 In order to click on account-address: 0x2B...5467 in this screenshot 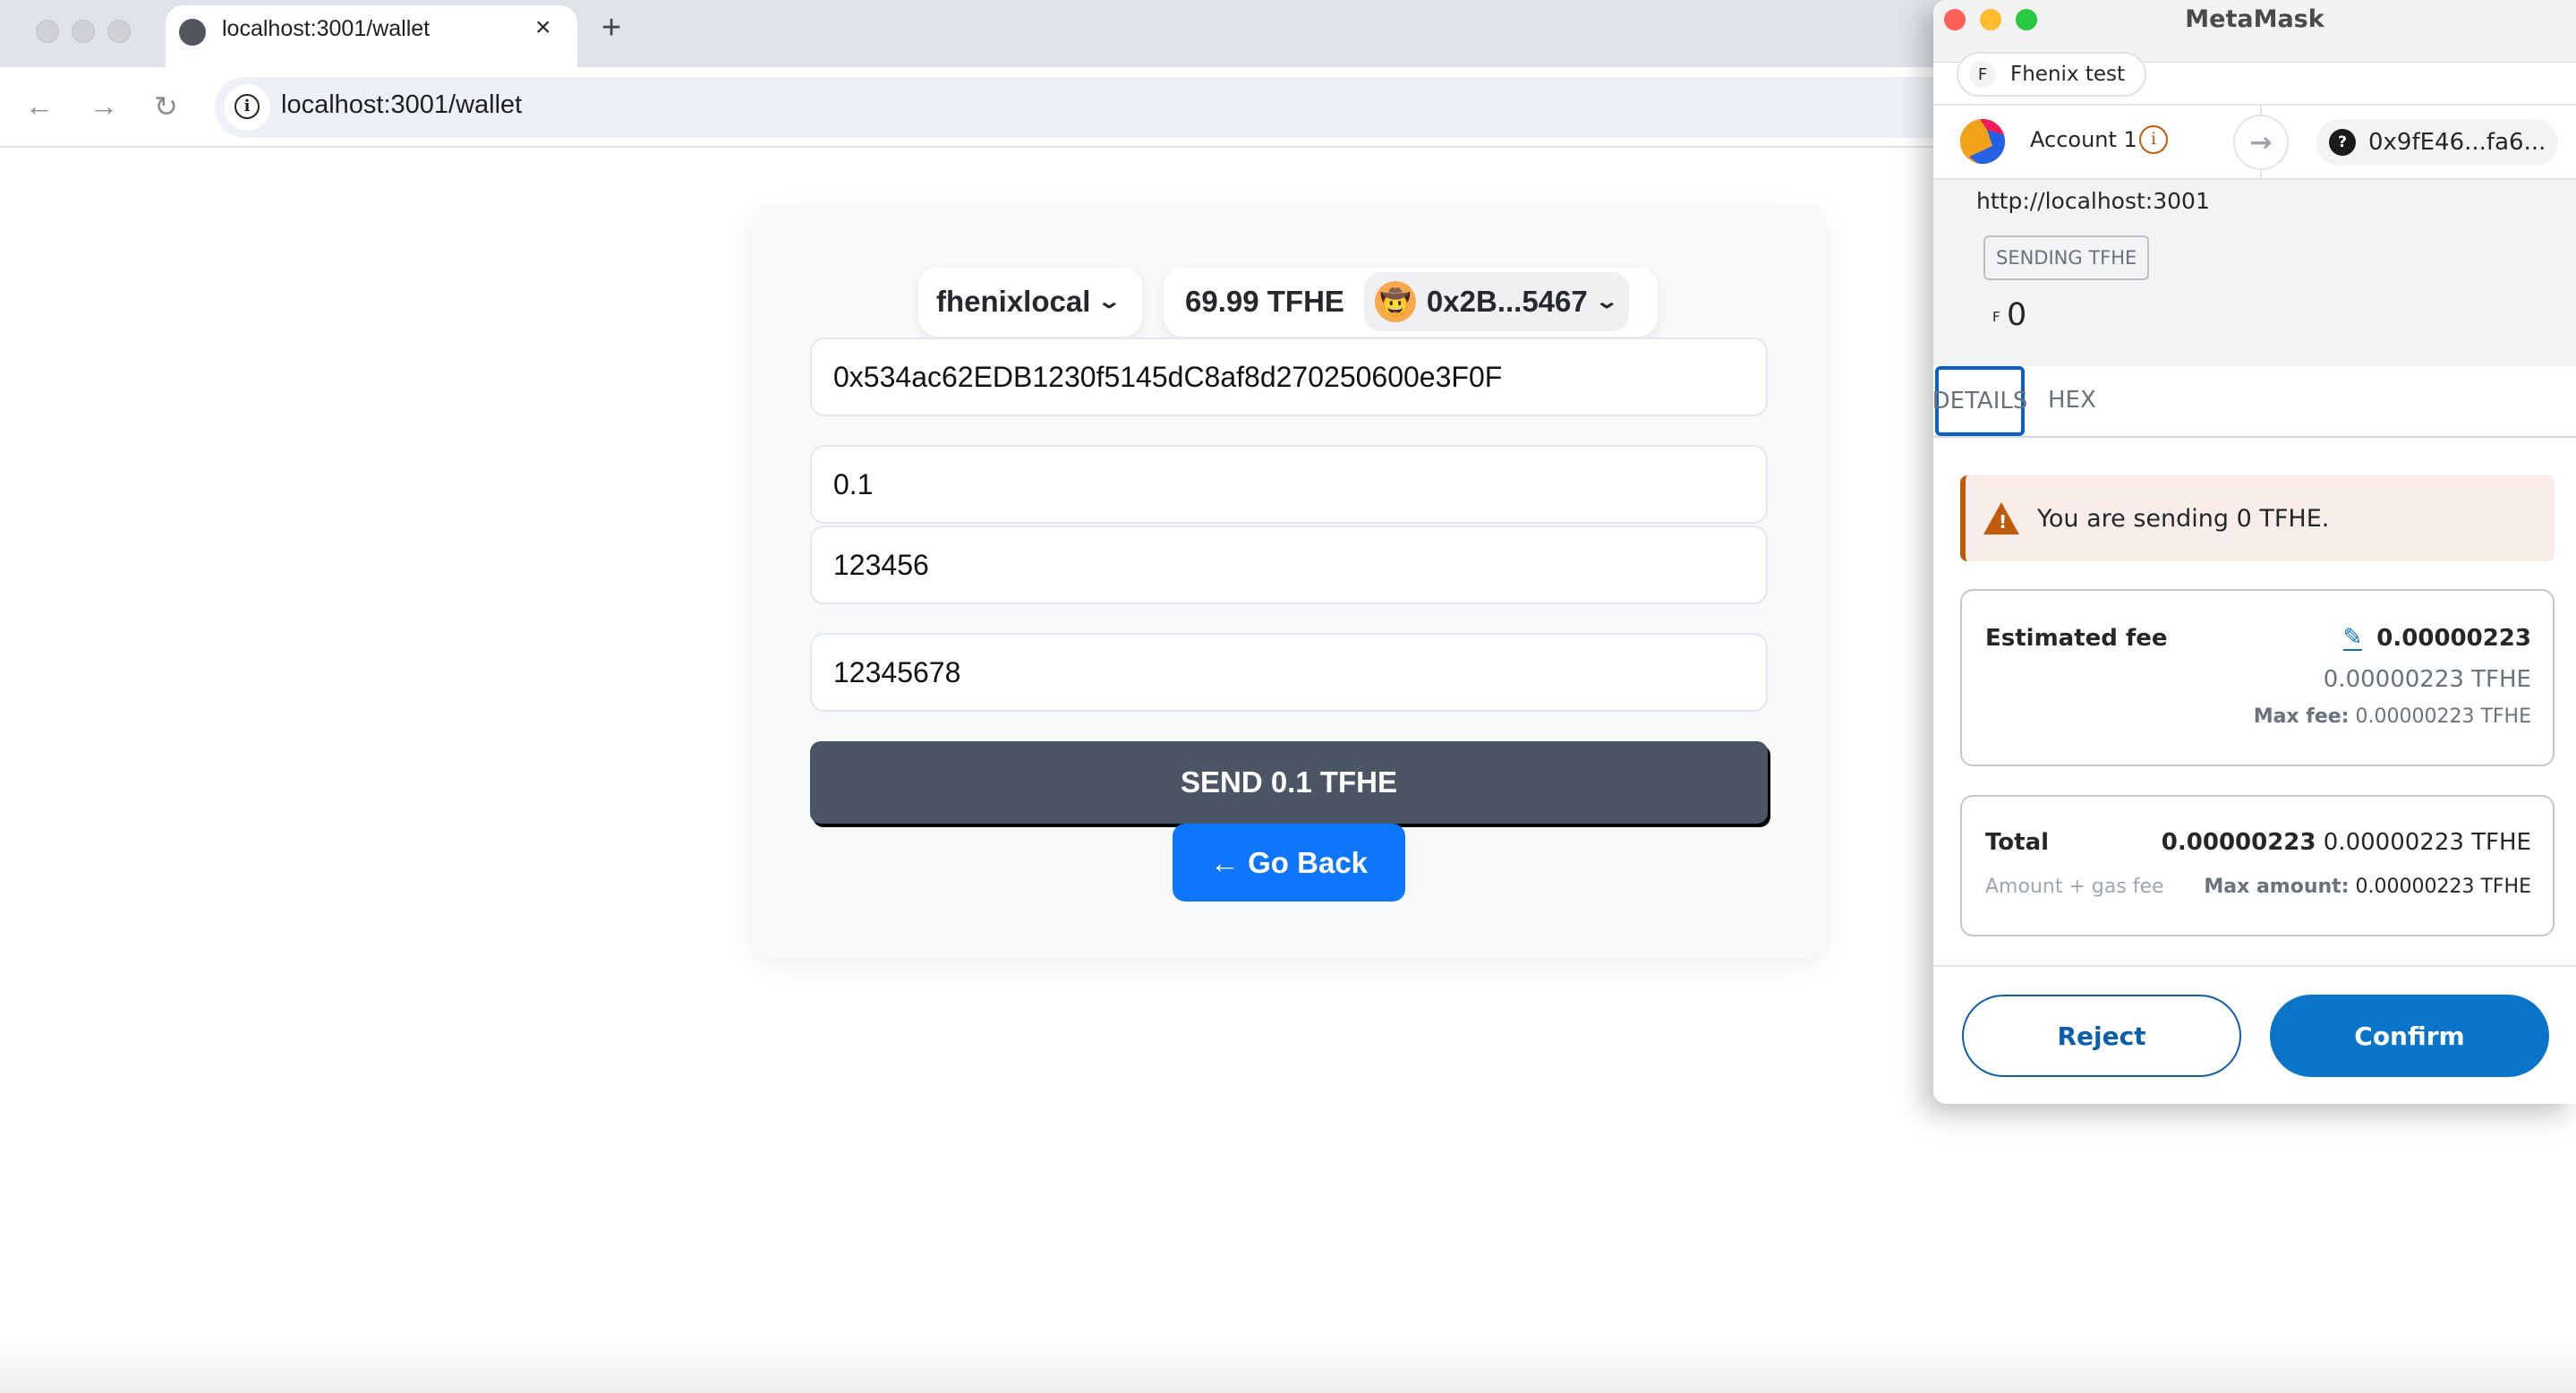, I will do `click(1507, 302)`.